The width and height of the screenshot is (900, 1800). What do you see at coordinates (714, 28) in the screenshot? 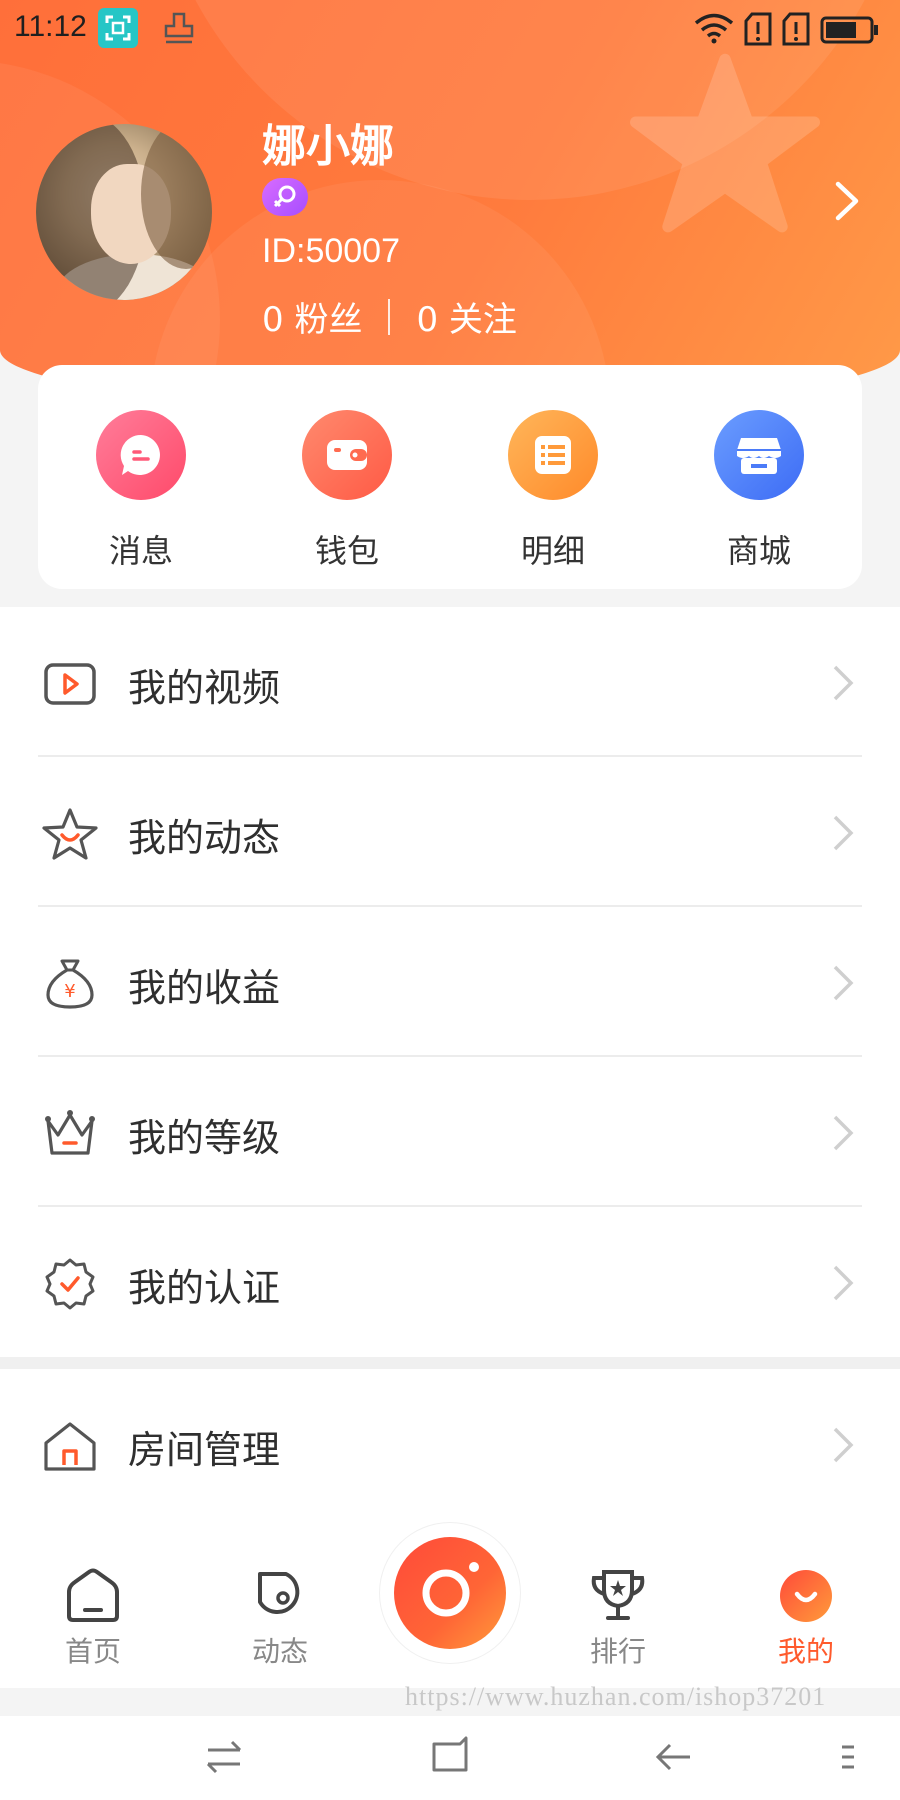
I see `wifi-icon` at bounding box center [714, 28].